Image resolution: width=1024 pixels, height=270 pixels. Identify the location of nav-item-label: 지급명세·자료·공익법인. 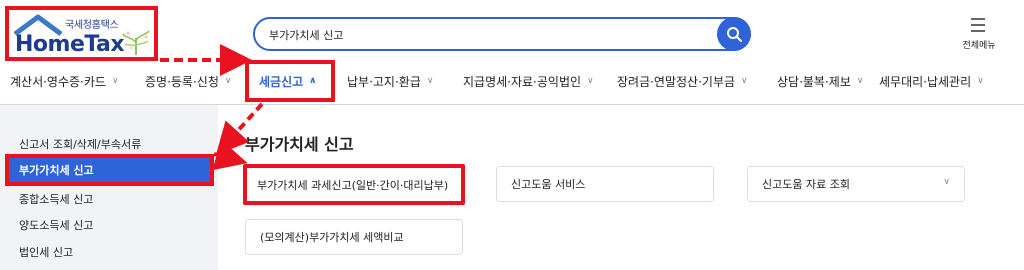
(522, 81).